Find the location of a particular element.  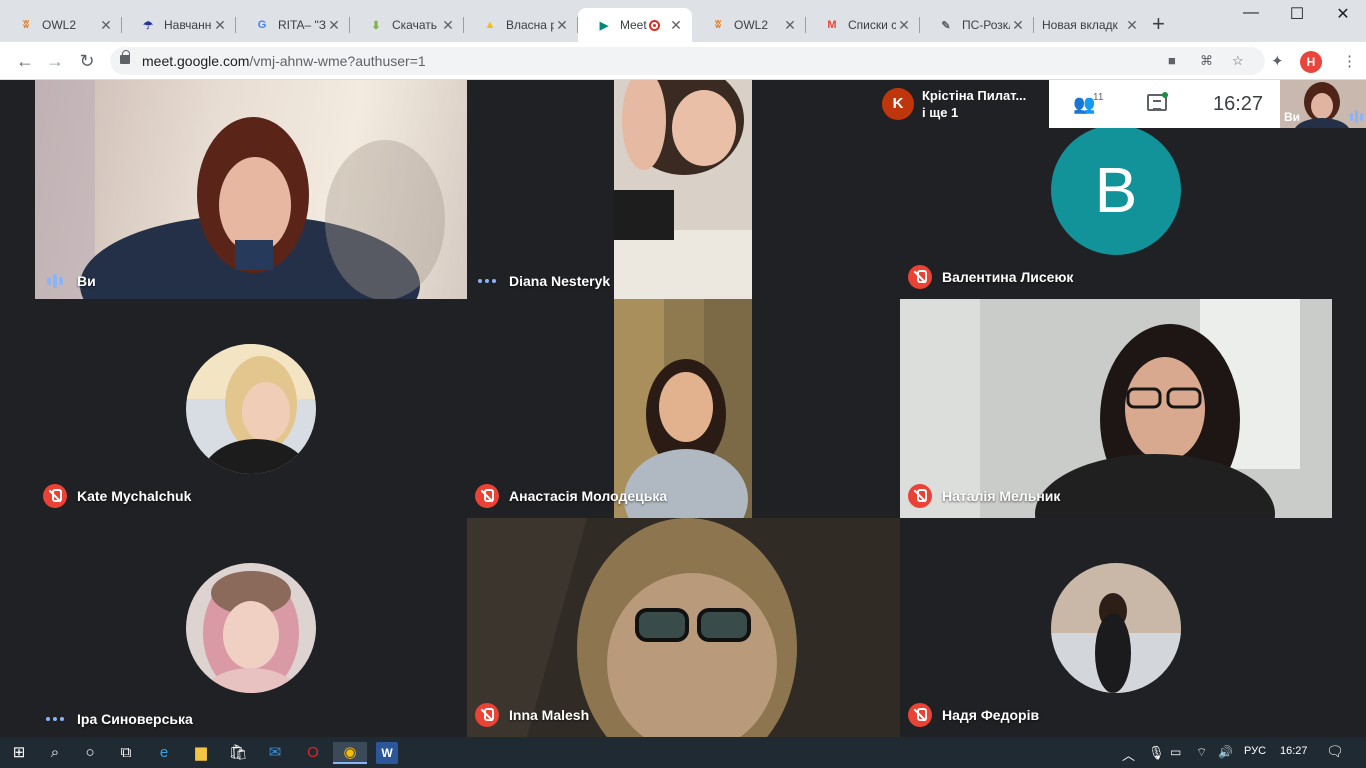

presenter-name: Крістіна Пилат... і ще 1 is located at coordinates (974, 104).